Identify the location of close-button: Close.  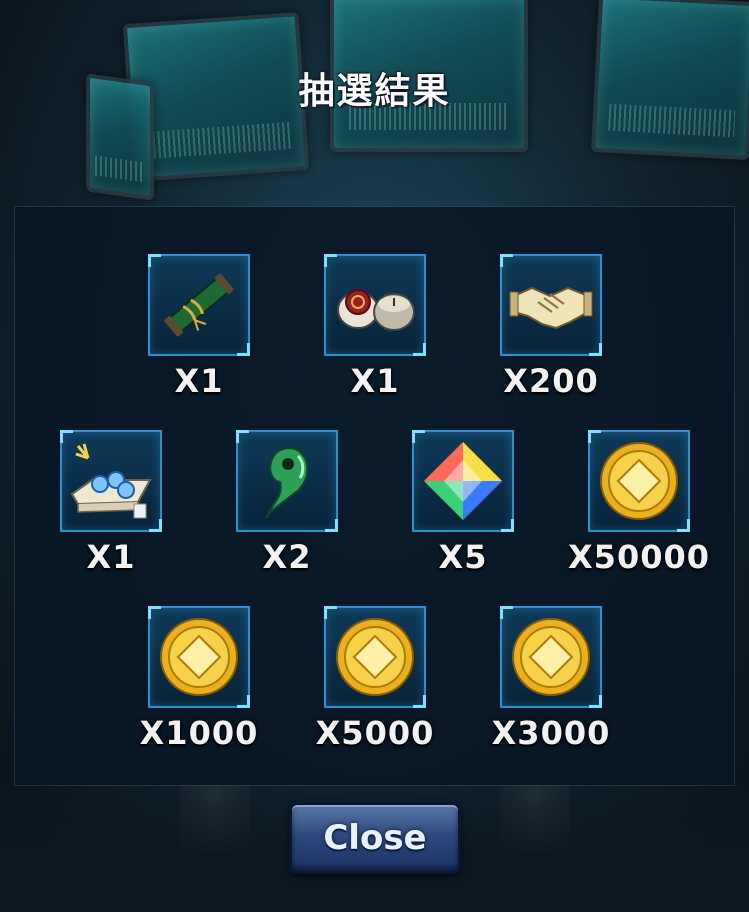
(375, 838).